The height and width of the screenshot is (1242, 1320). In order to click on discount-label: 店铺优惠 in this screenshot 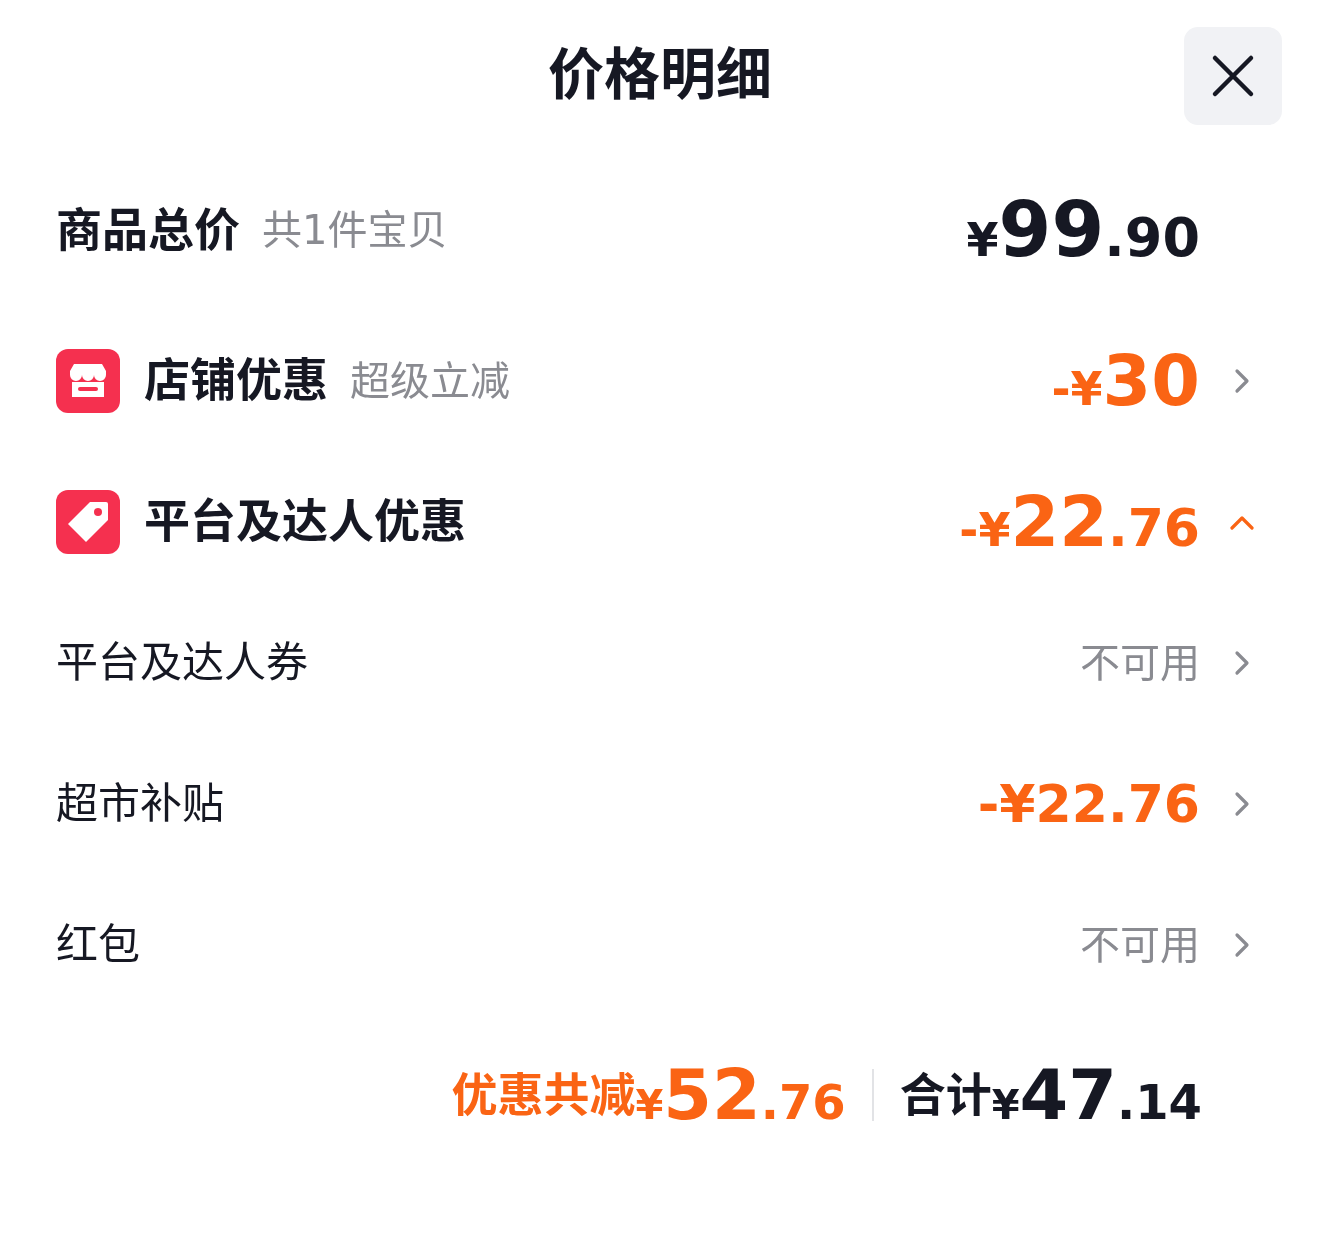, I will do `click(236, 380)`.